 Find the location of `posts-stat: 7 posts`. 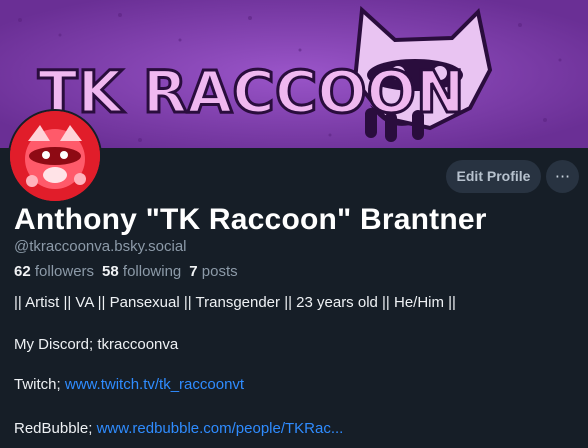

posts-stat: 7 posts is located at coordinates (213, 271).